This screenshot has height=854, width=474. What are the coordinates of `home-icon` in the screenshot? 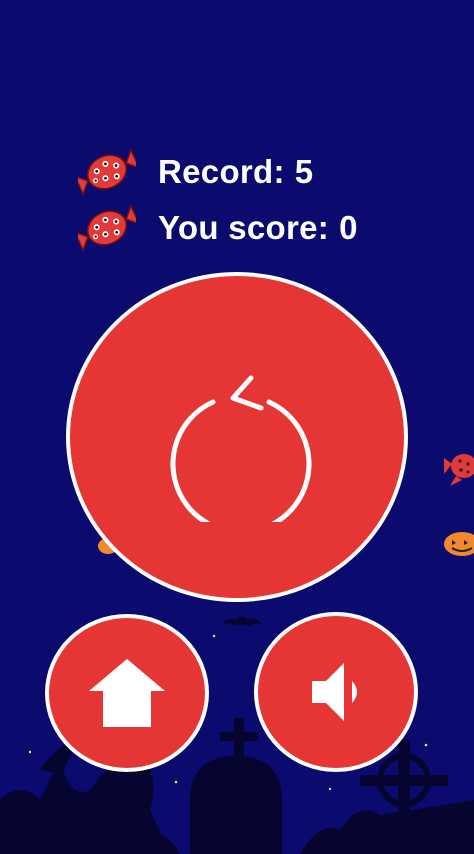 It's located at (127, 693).